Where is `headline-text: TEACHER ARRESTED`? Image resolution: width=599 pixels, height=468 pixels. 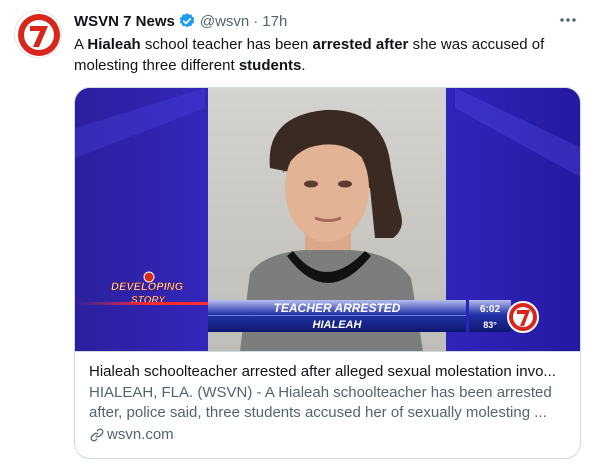
headline-text: TEACHER ARRESTED is located at coordinates (337, 308).